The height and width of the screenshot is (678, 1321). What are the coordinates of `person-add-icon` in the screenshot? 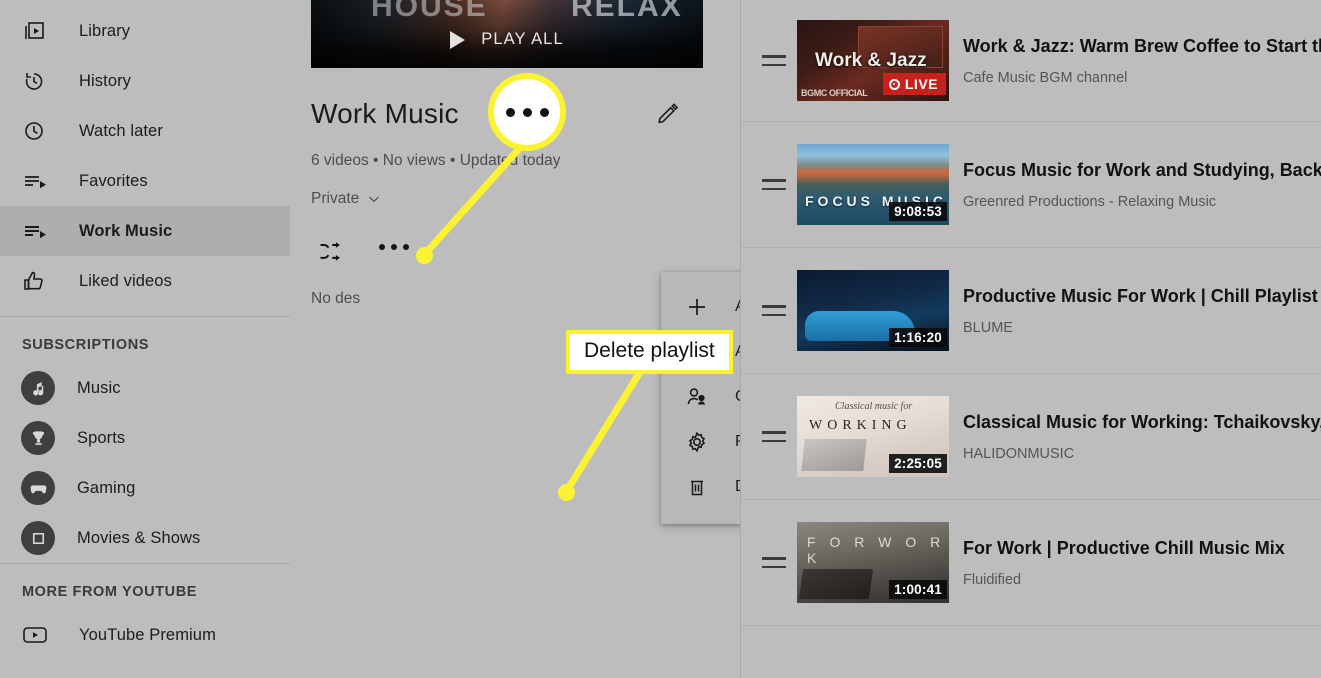 It's located at (702, 397).